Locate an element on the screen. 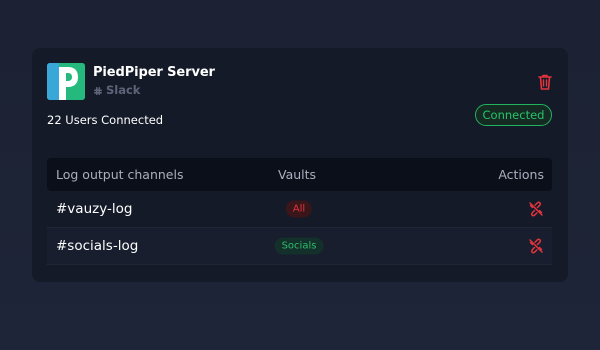  connection-status-badge: Connected is located at coordinates (513, 115).